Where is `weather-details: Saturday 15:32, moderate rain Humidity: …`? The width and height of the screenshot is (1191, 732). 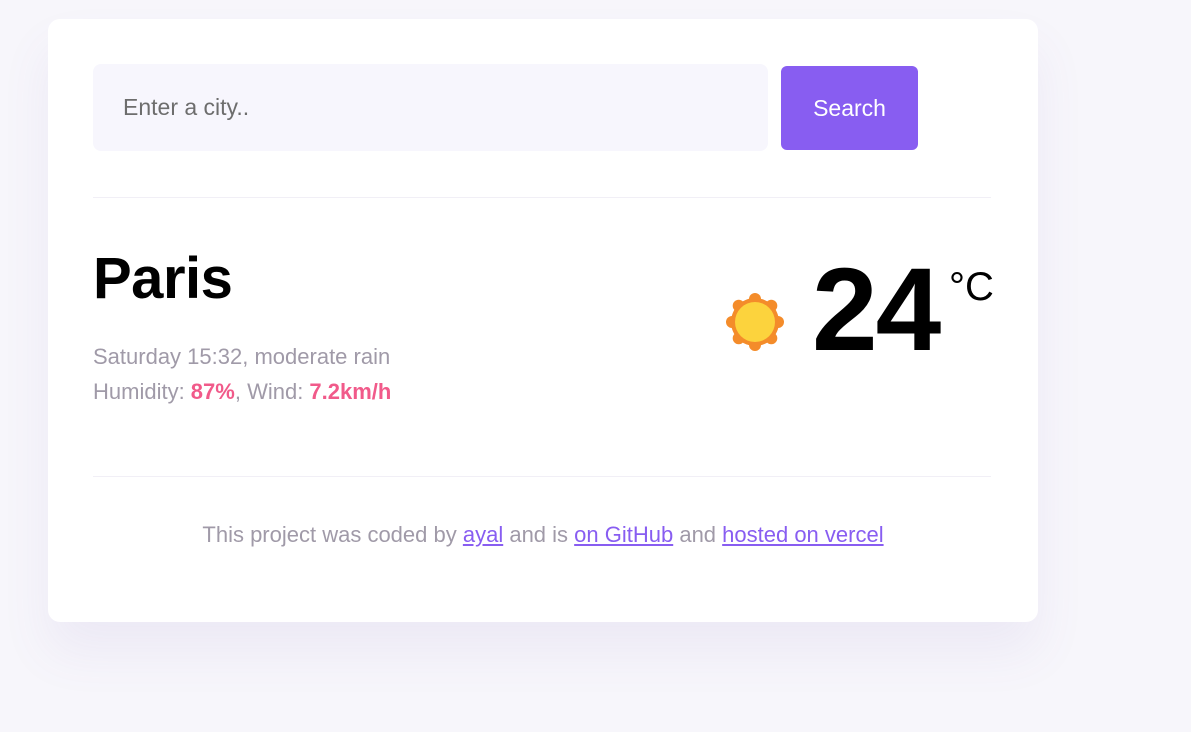
weather-details: Saturday 15:32, moderate rain Humidity: … is located at coordinates (242, 374).